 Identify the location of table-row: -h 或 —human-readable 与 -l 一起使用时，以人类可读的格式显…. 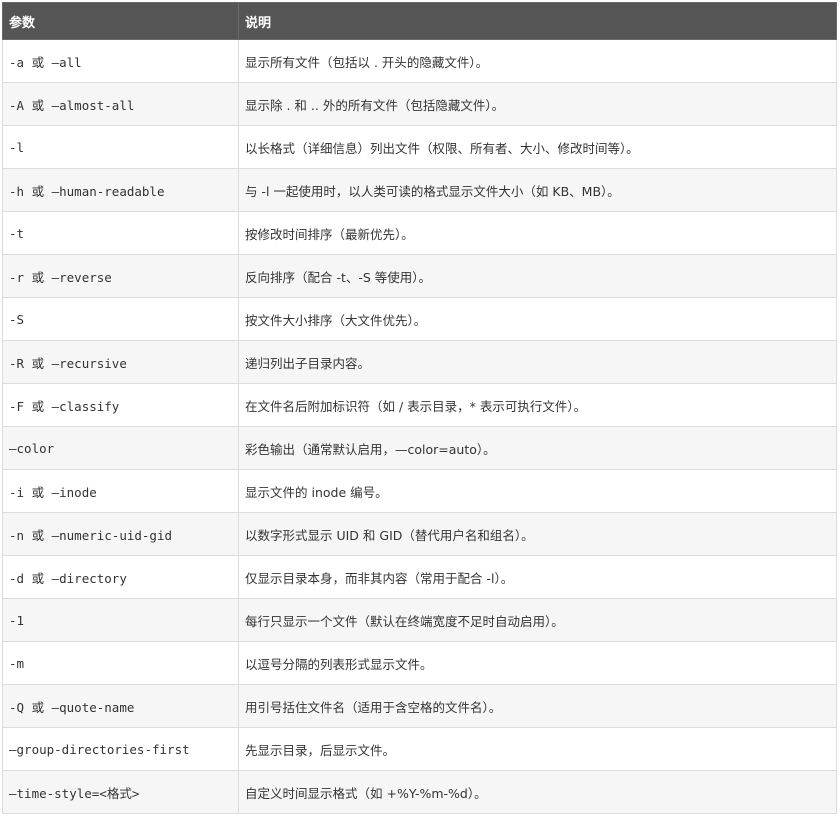
(419, 190).